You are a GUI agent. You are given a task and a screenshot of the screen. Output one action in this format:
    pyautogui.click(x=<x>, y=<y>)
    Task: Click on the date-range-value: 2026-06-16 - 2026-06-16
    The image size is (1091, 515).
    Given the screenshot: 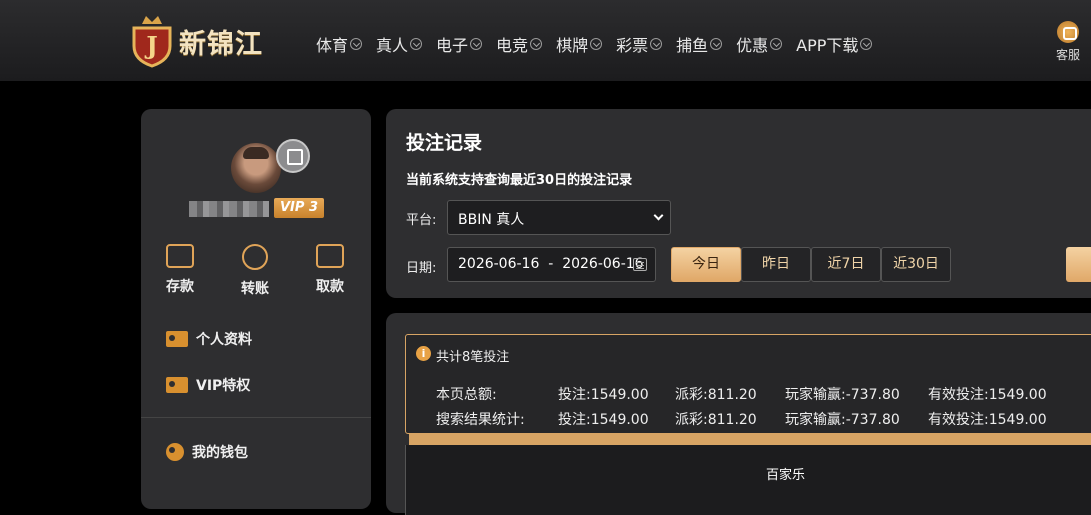 What is the action you would take?
    pyautogui.click(x=551, y=264)
    